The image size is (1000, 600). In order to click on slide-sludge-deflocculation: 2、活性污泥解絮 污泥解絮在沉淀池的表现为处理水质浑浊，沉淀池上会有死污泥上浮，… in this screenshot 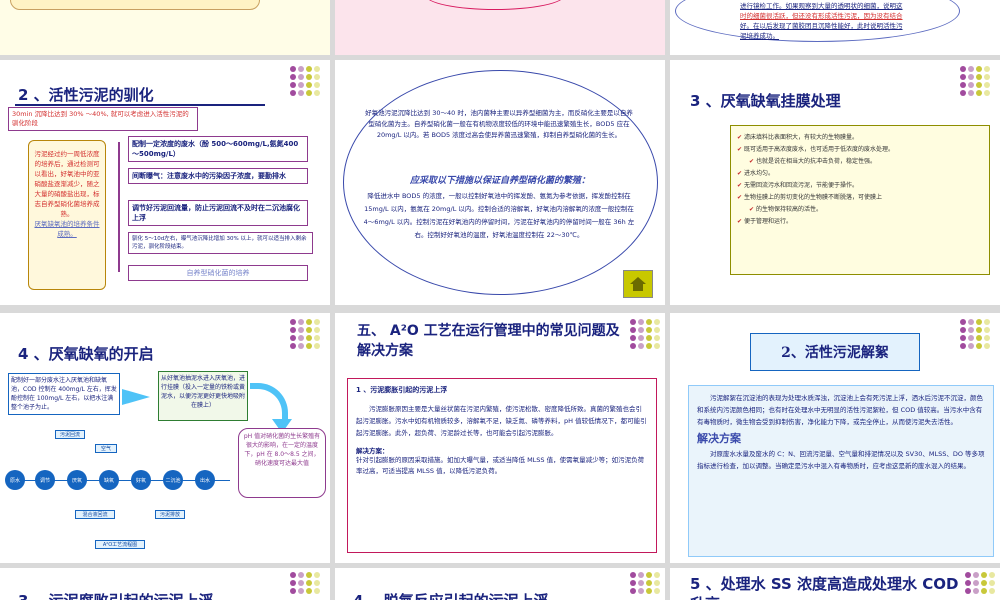, I will do `click(835, 438)`.